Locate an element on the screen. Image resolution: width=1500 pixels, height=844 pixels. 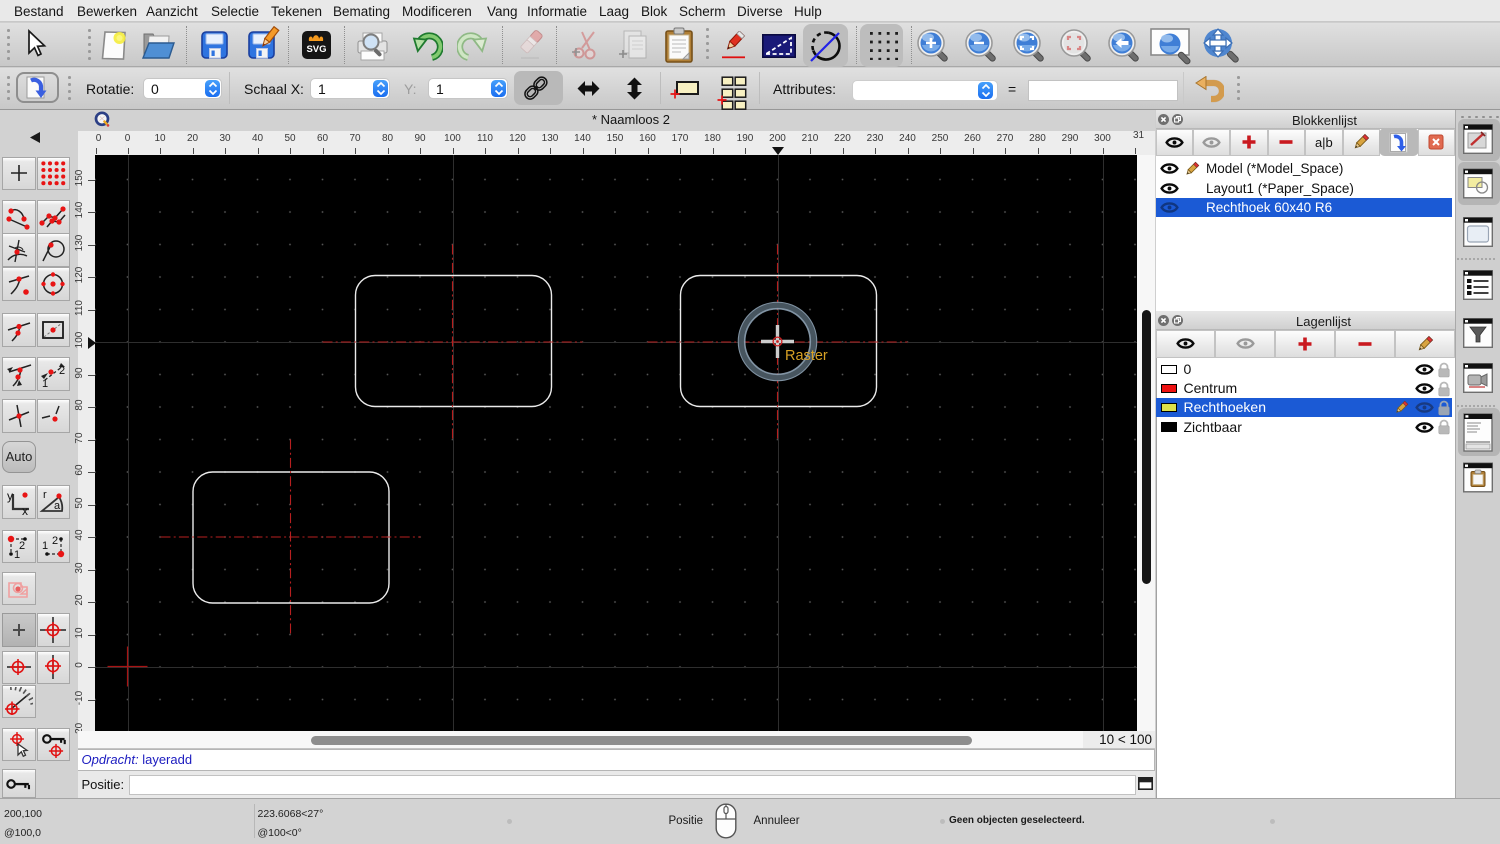
svg-text: SVG is located at coordinates (316, 49).